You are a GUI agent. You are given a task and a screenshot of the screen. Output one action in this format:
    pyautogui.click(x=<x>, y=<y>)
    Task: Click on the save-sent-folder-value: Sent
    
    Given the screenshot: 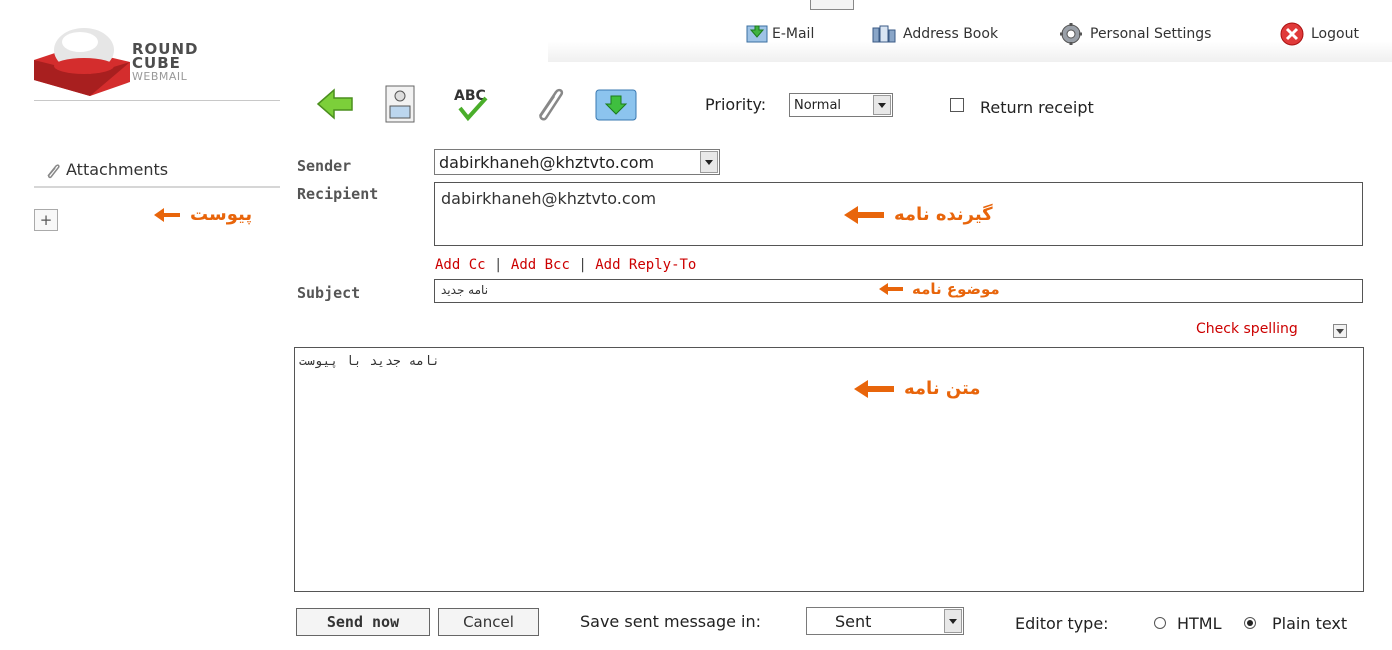 What is the action you would take?
    pyautogui.click(x=853, y=621)
    